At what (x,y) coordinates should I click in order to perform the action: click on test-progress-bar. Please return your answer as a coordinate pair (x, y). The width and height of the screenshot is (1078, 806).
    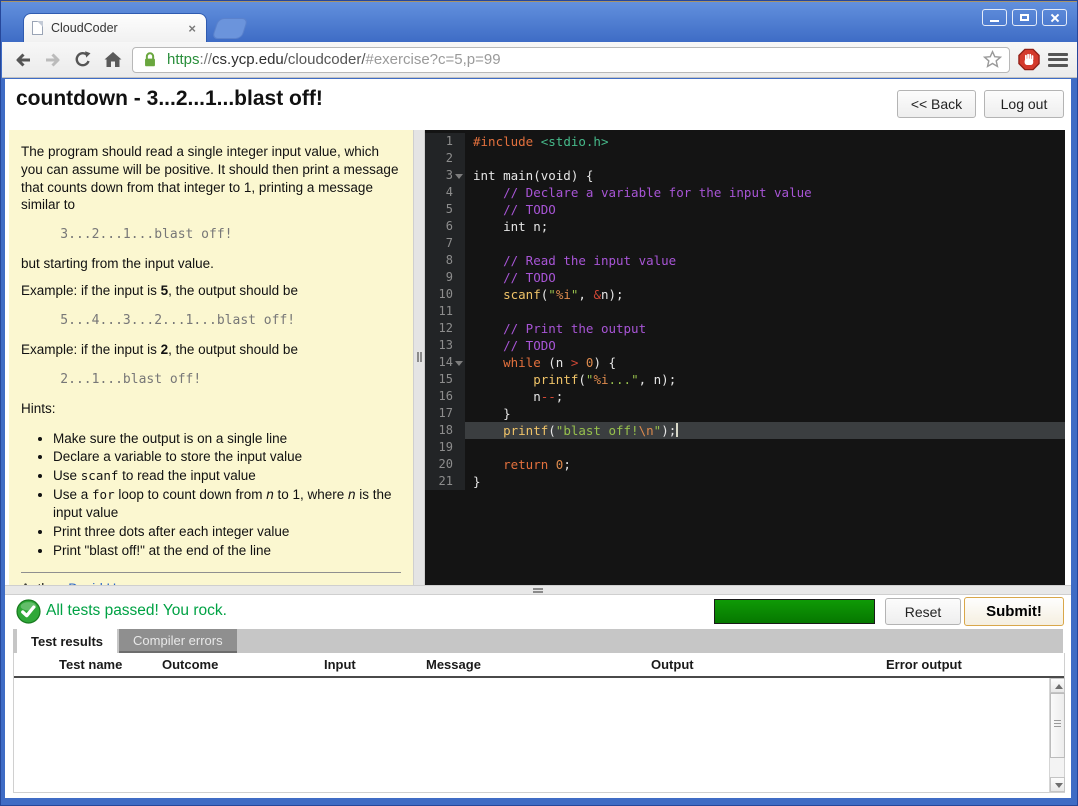
    Looking at the image, I should click on (794, 611).